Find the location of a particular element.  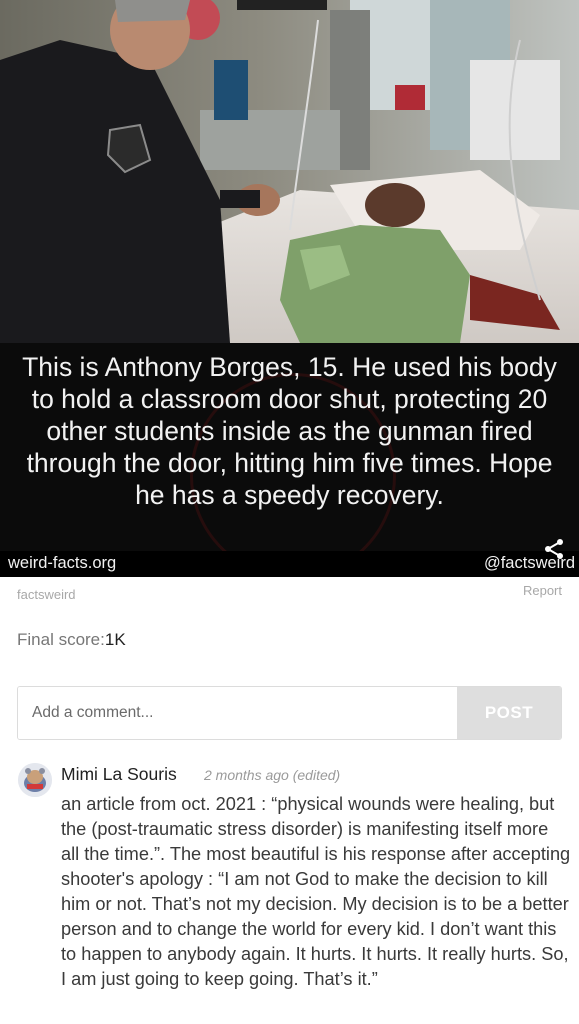

score-value: 1K is located at coordinates (115, 639).